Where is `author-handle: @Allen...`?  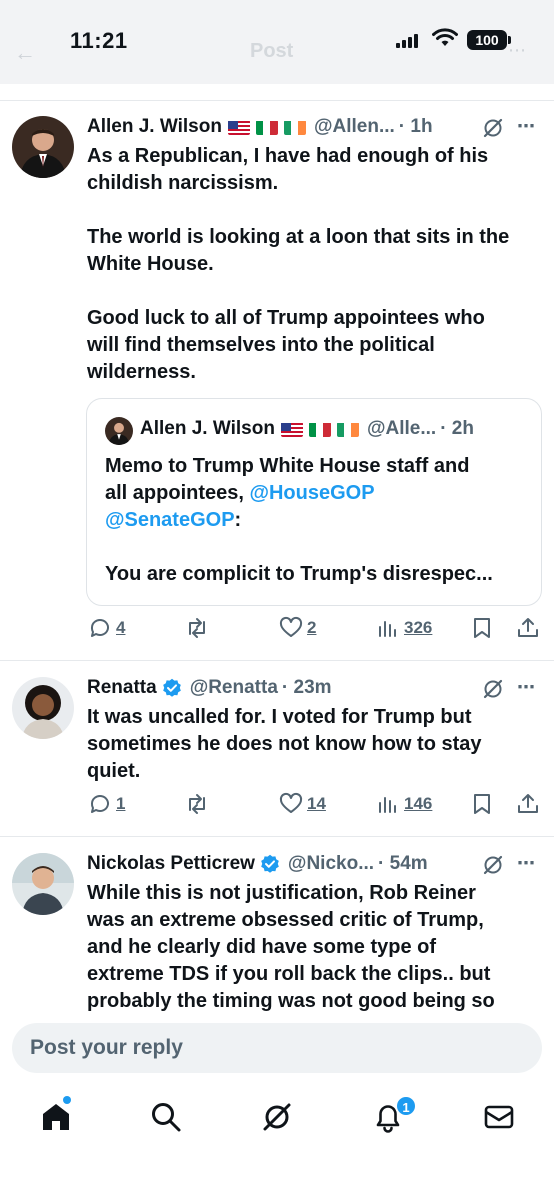 author-handle: @Allen... is located at coordinates (354, 127).